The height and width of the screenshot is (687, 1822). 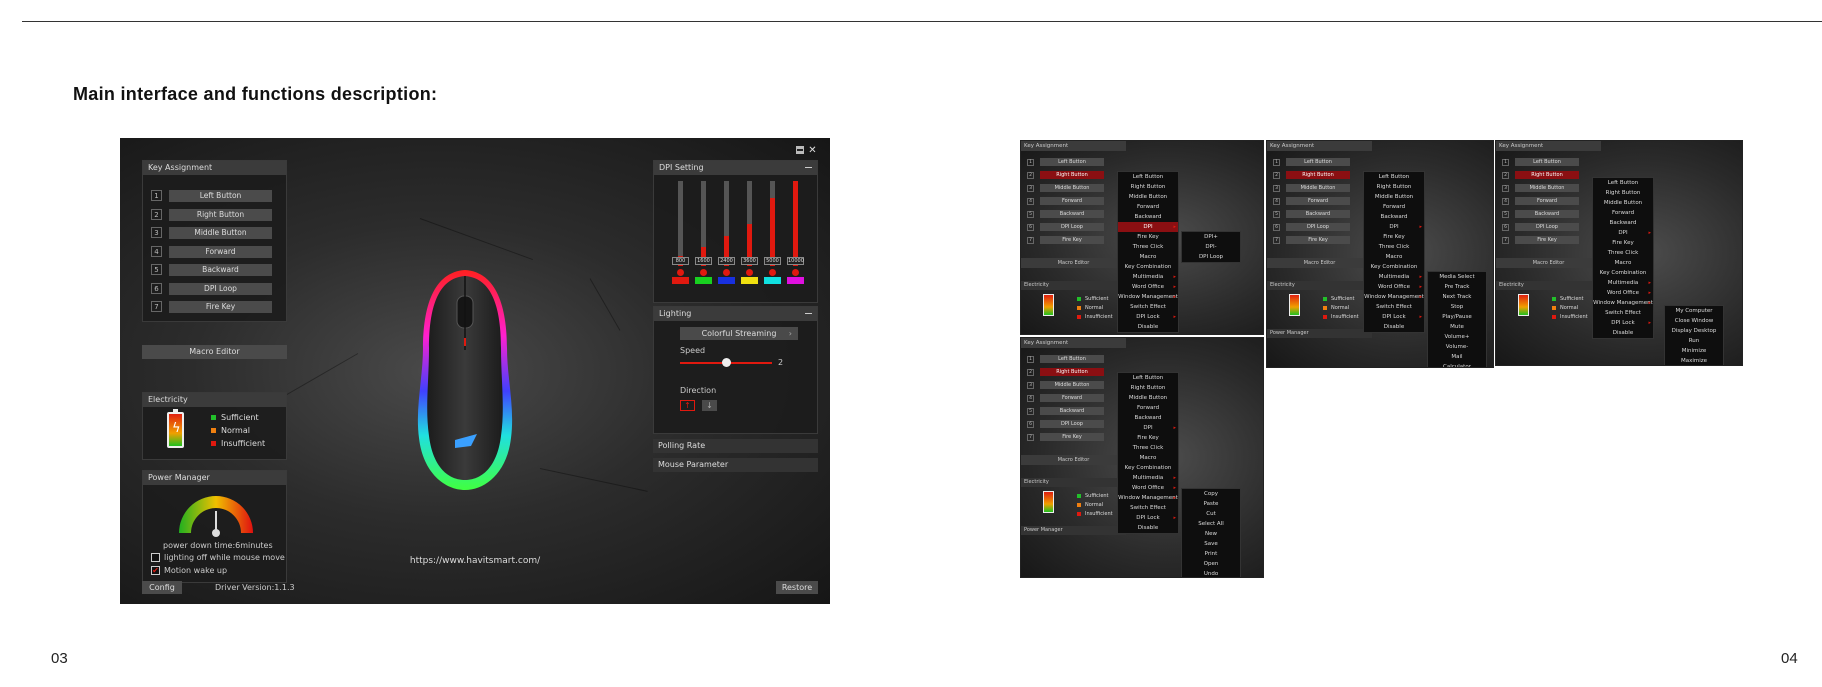 What do you see at coordinates (1211, 504) in the screenshot?
I see `submenu-item: Paste` at bounding box center [1211, 504].